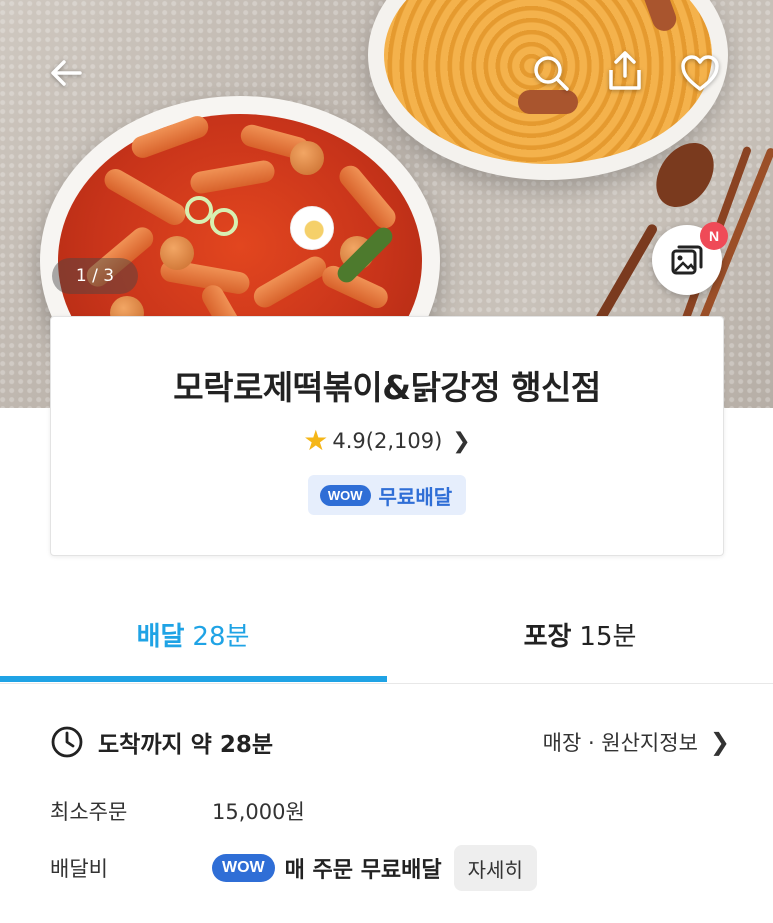 The width and height of the screenshot is (773, 923). What do you see at coordinates (620, 743) in the screenshot?
I see `store-origin-info-label: 매장 · 원산지정보` at bounding box center [620, 743].